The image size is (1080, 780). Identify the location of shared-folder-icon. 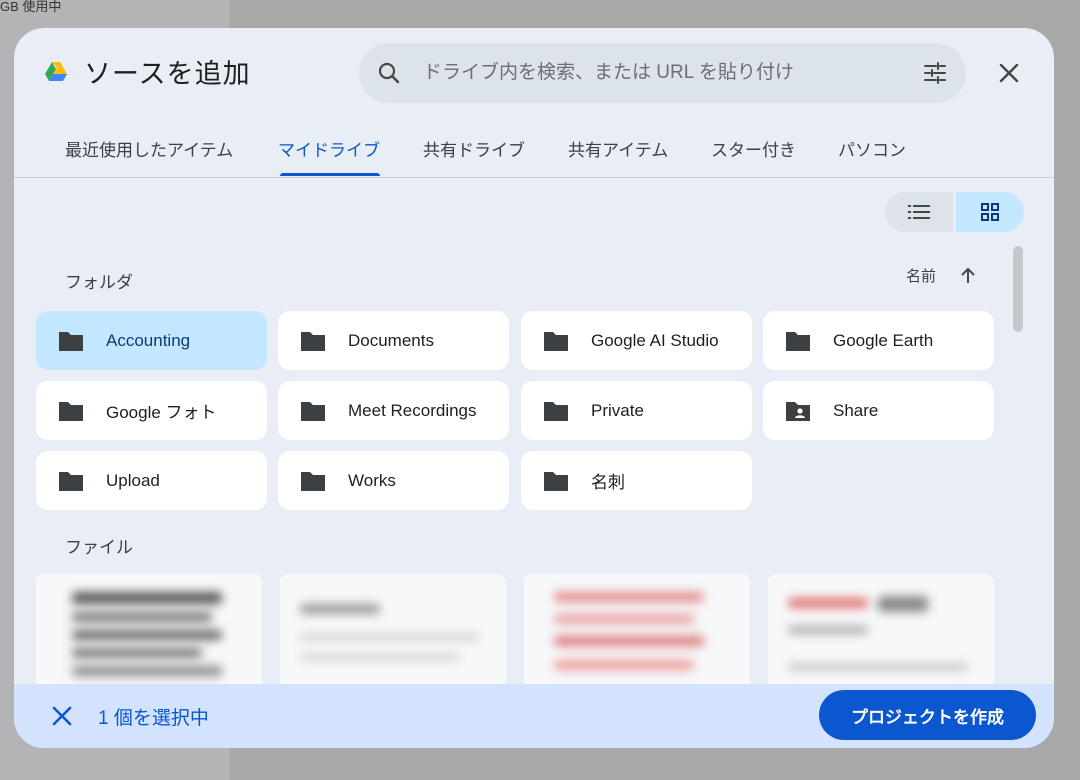
(798, 411).